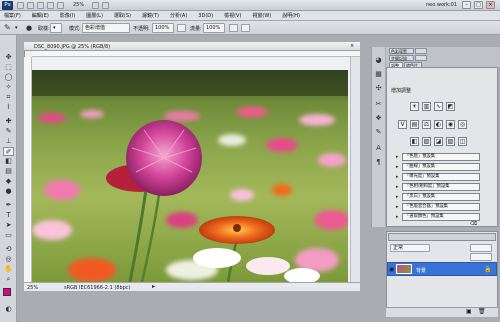 This screenshot has height=322, width=500. Describe the element at coordinates (450, 124) in the screenshot. I see `photo-filter-icon: ◉` at that location.